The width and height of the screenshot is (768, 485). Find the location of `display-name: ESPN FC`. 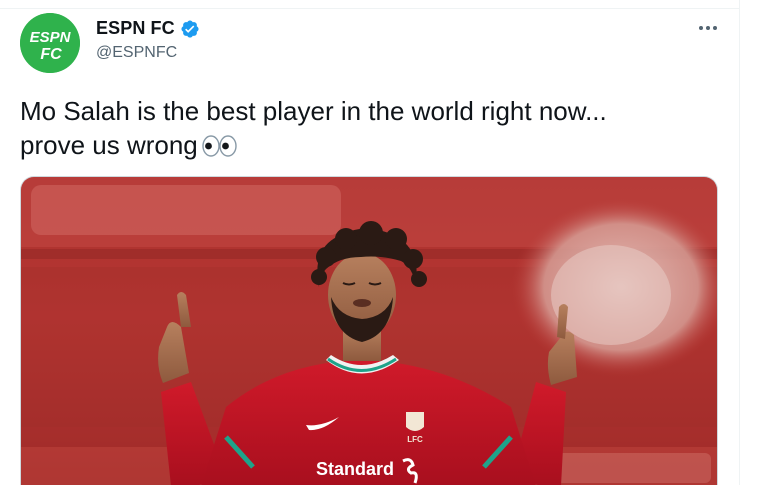

display-name: ESPN FC is located at coordinates (135, 28).